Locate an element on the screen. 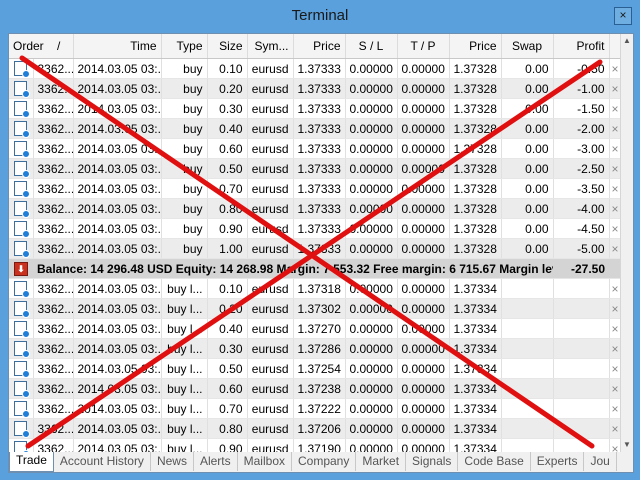 The image size is (640, 480). column-header-open-price: Price is located at coordinates (319, 46).